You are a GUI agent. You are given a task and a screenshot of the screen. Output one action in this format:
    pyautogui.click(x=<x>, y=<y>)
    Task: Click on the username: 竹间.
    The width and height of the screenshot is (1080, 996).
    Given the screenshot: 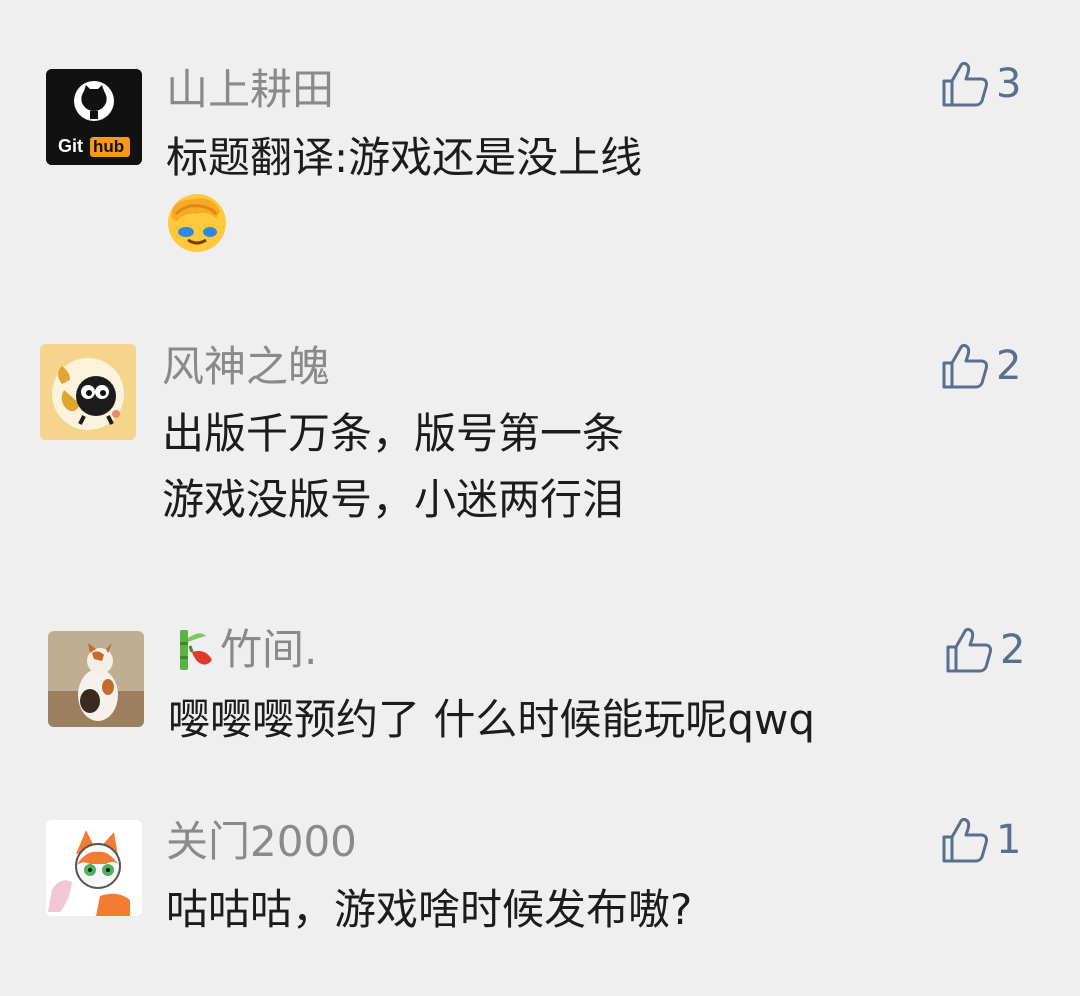 What is the action you would take?
    pyautogui.click(x=244, y=650)
    